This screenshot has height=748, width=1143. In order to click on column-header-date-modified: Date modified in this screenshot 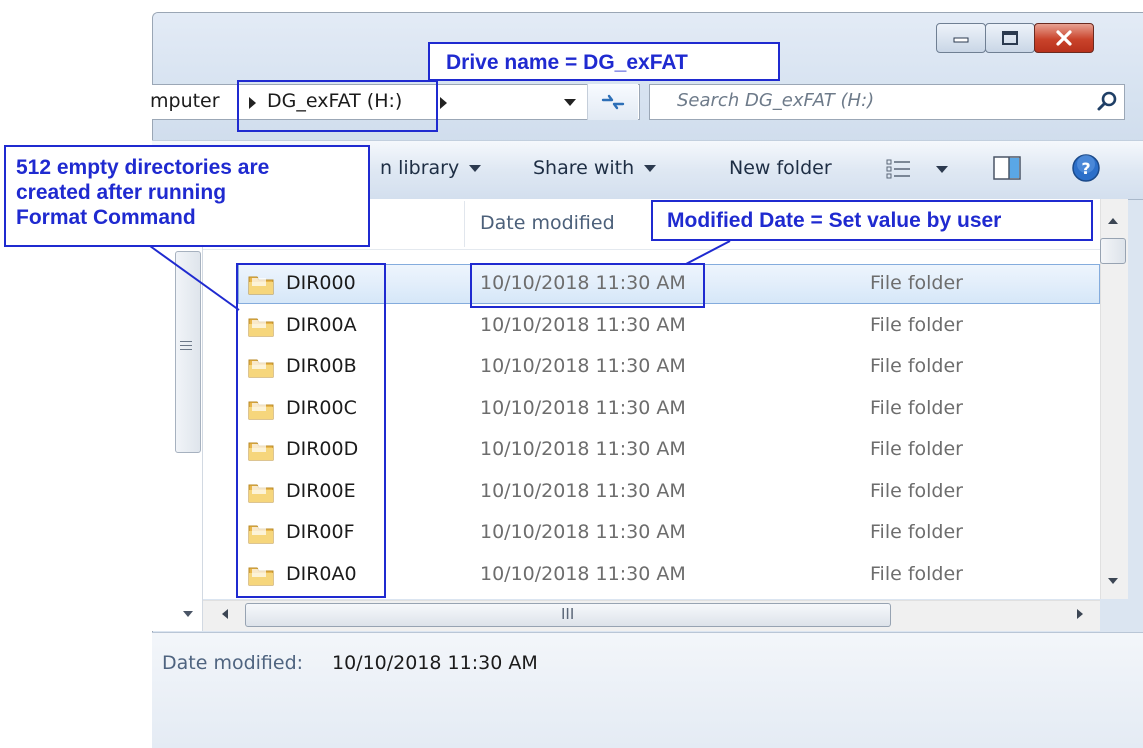, I will do `click(547, 223)`.